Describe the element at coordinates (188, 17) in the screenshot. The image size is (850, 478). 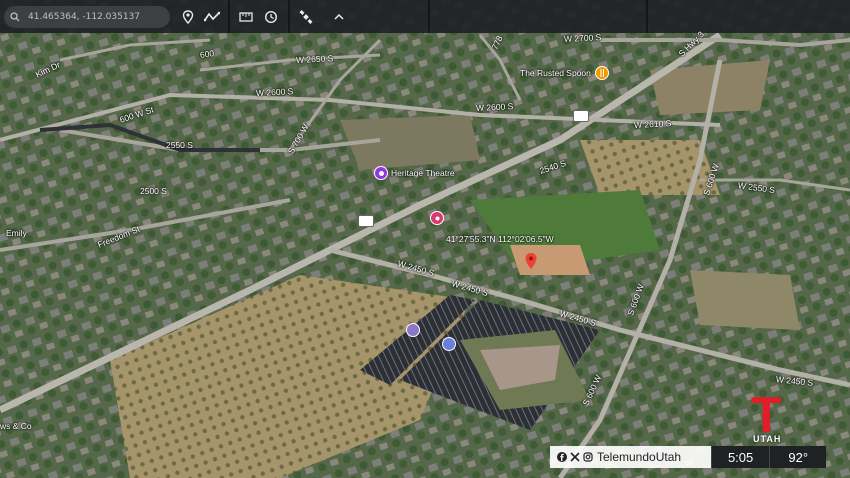
I see `pin-icon` at that location.